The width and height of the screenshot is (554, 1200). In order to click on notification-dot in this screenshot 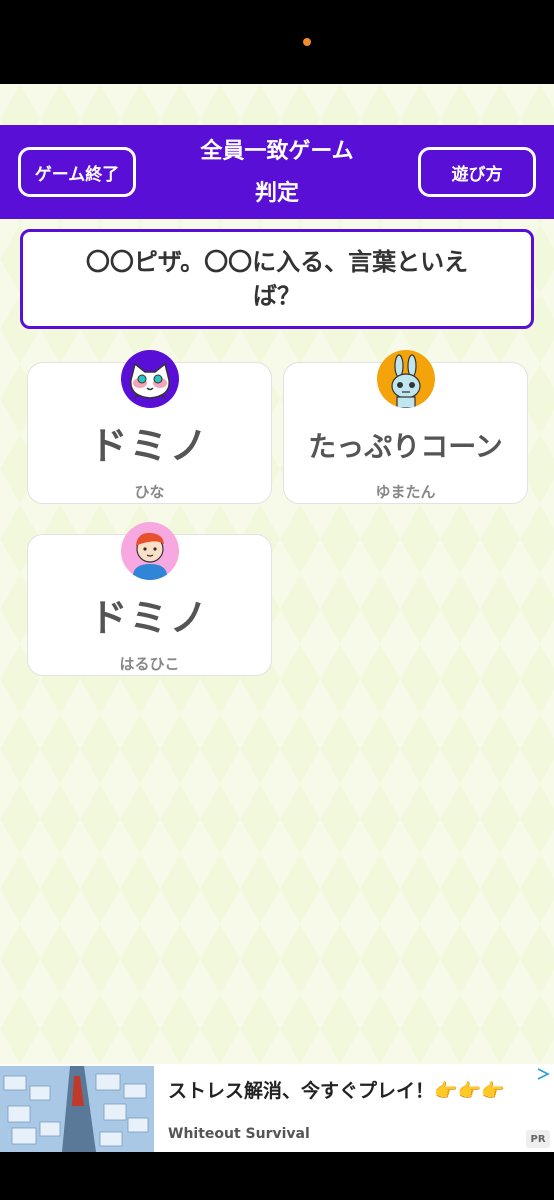, I will do `click(307, 42)`.